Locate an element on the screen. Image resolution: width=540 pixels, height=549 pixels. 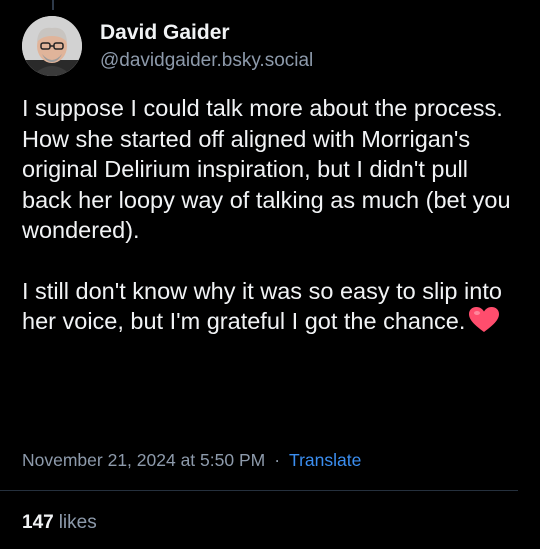
user-avatar-icon is located at coordinates (52, 46).